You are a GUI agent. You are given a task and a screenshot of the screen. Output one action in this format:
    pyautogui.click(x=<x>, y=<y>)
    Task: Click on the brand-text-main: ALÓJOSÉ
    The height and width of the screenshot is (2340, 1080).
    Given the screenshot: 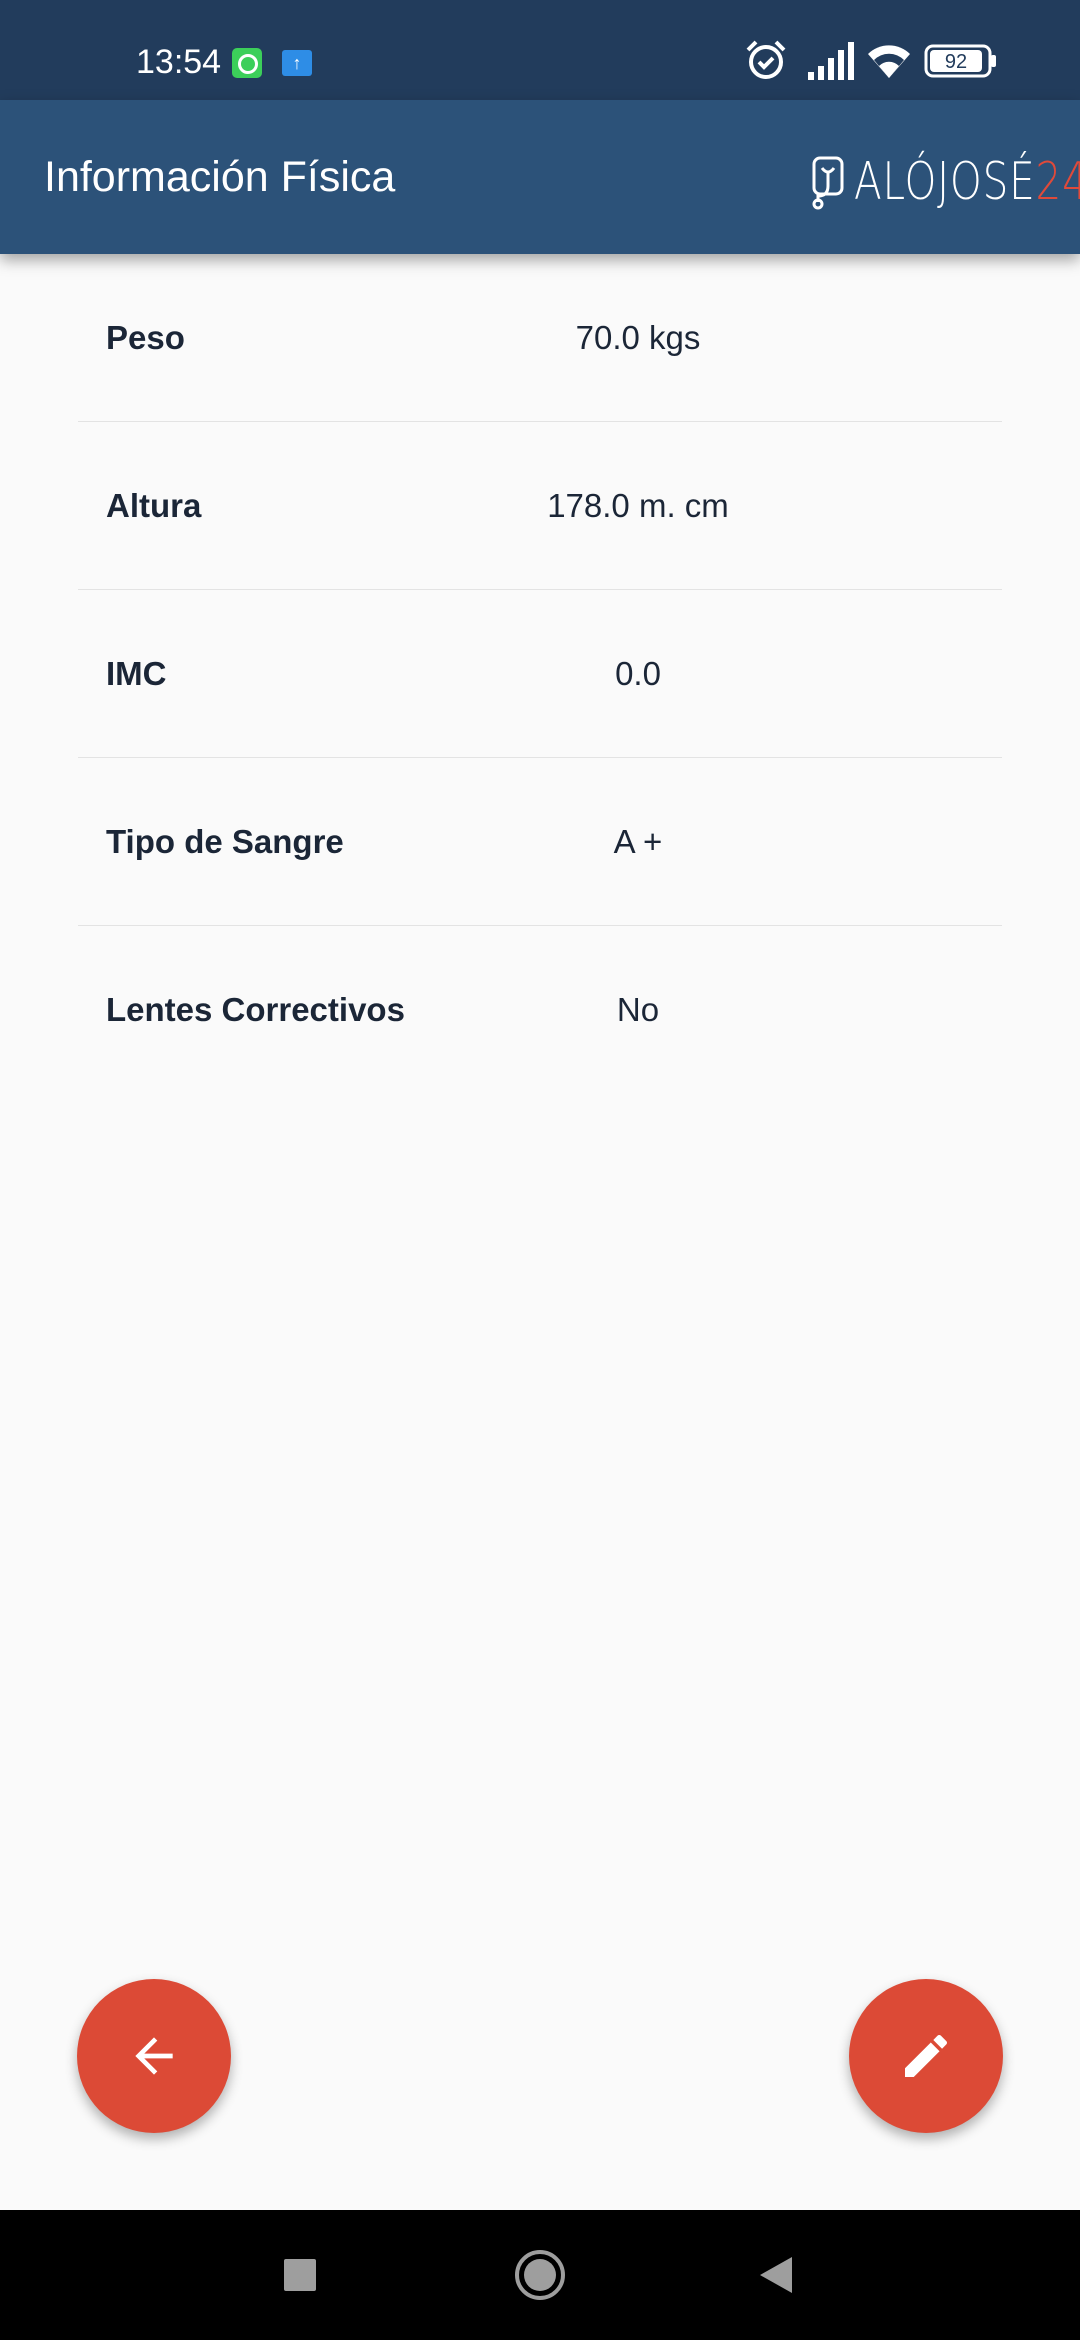 What is the action you would take?
    pyautogui.click(x=945, y=182)
    